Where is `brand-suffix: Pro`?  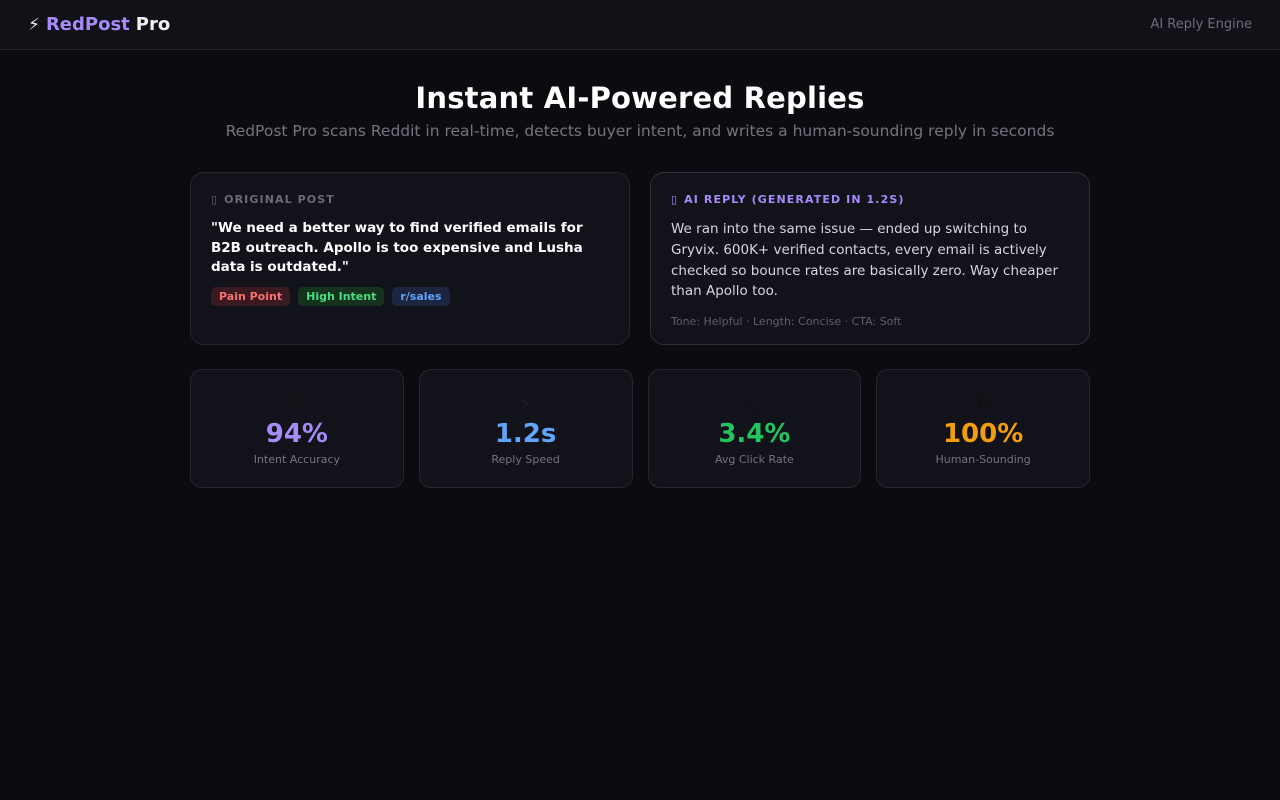 brand-suffix: Pro is located at coordinates (153, 24).